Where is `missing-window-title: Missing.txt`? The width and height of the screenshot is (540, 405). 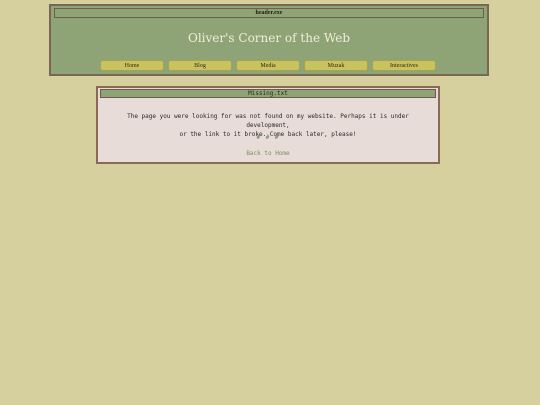 missing-window-title: Missing.txt is located at coordinates (268, 93).